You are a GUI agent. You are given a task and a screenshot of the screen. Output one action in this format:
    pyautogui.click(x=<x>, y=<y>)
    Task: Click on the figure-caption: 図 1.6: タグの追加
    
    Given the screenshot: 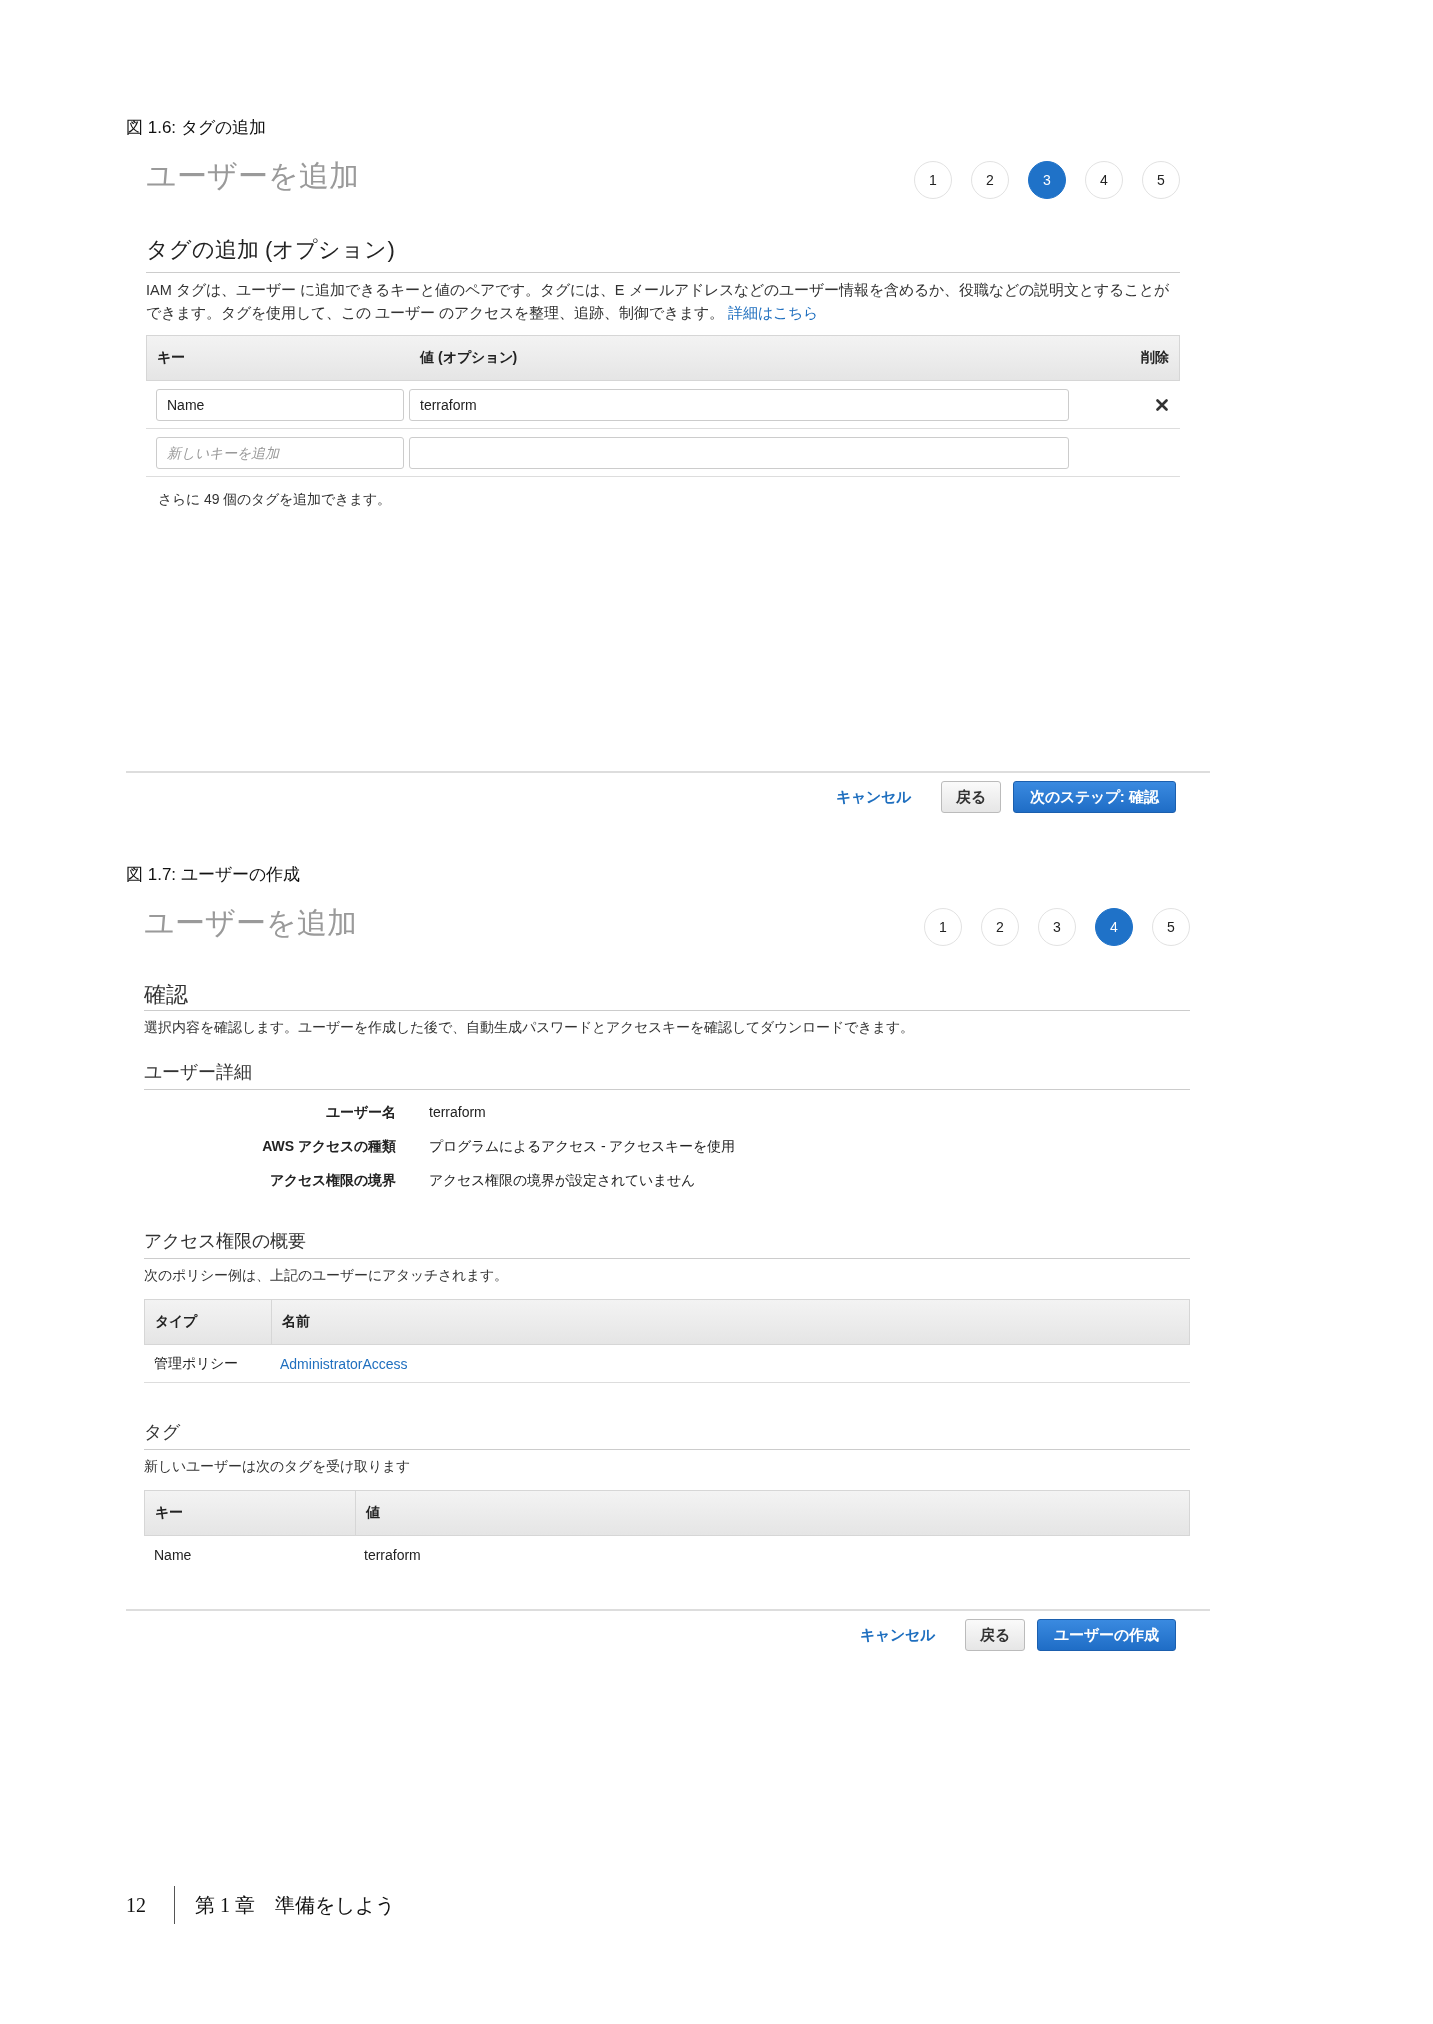 What is the action you would take?
    pyautogui.click(x=196, y=128)
    